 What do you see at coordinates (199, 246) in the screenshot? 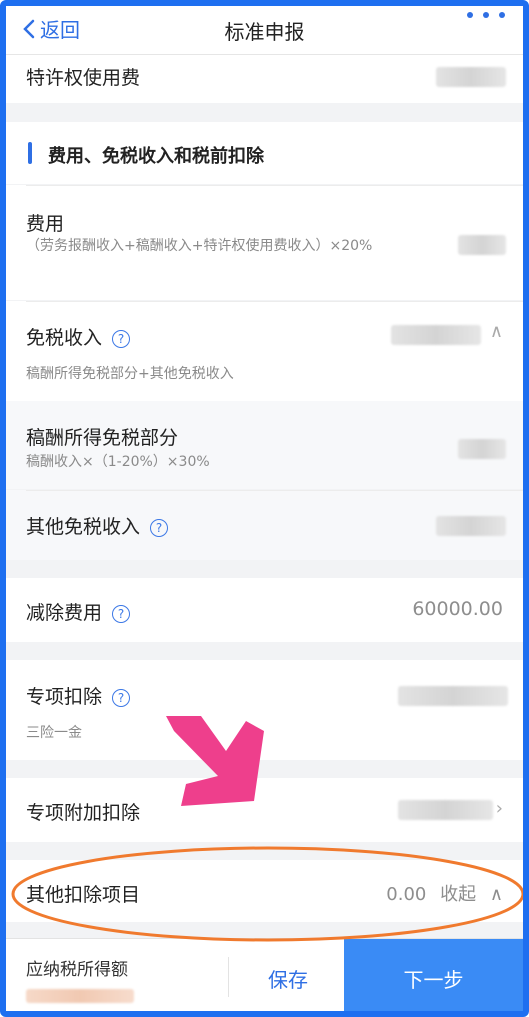
I see `expense-formula: （劳务报酬收入+稿酬收入+特许权使用费收入）×20%` at bounding box center [199, 246].